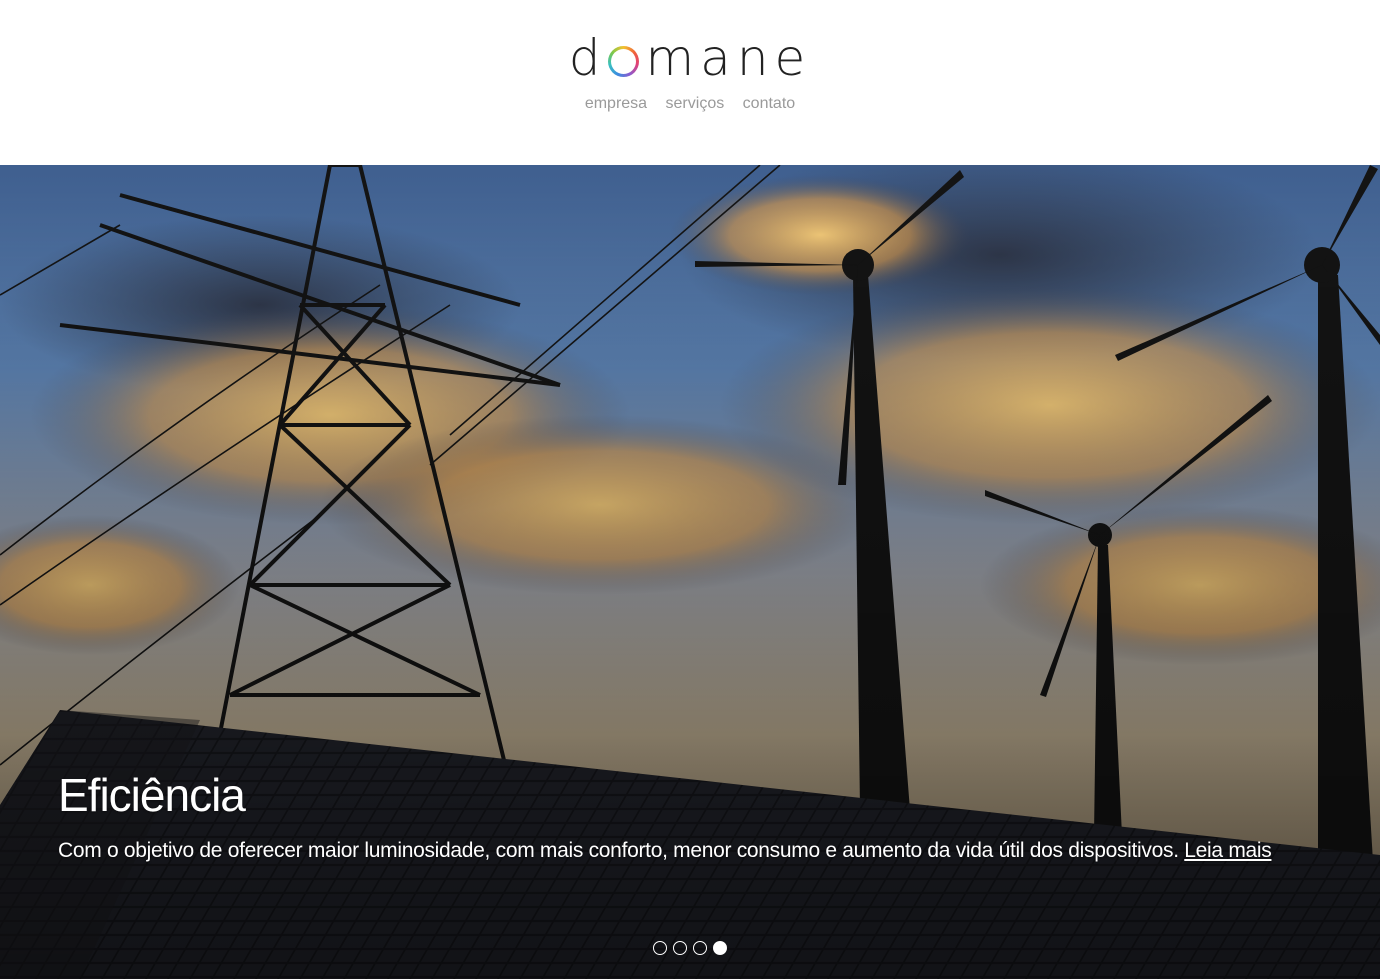 Image resolution: width=1380 pixels, height=979 pixels. I want to click on nav-item-contato: contato, so click(769, 103).